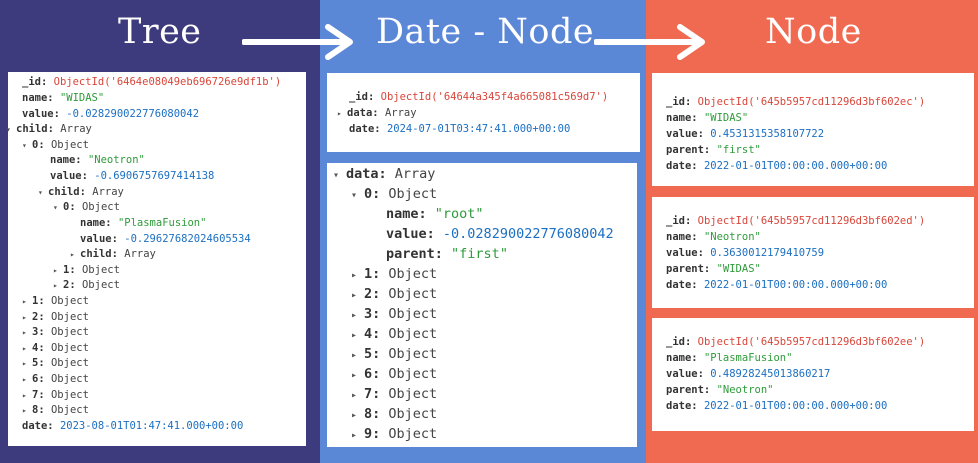 This screenshot has height=463, width=978. I want to click on list-item: ▸ 9: Object, so click(394, 434).